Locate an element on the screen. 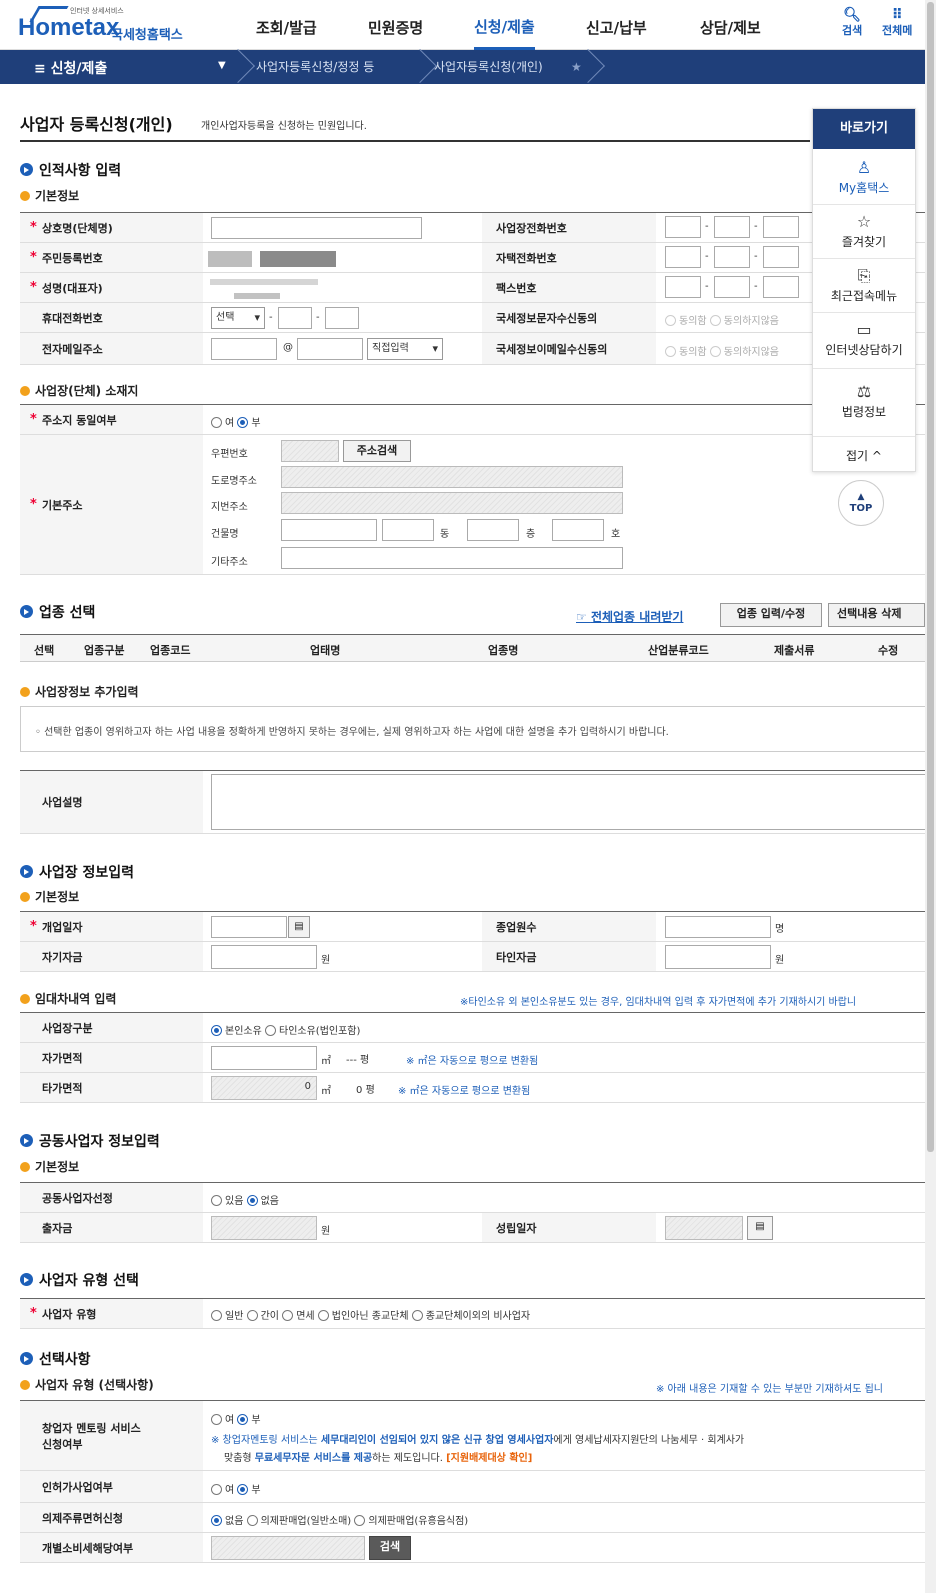 This screenshot has width=936, height=1593. breadcrumb-separator is located at coordinates (238, 66).